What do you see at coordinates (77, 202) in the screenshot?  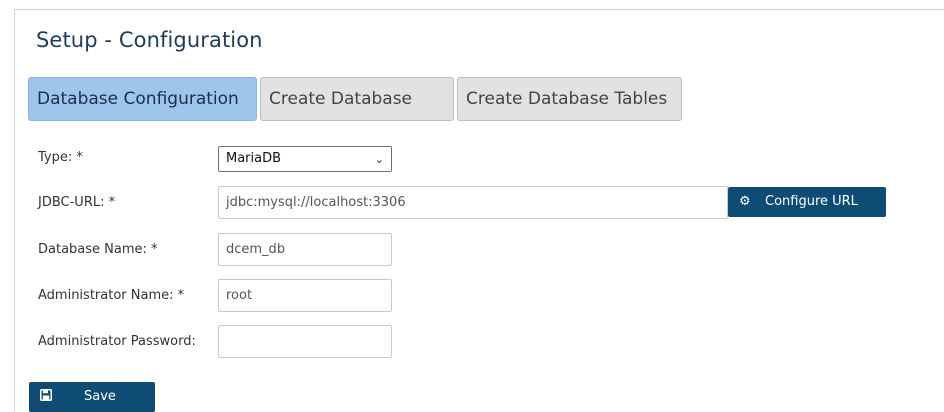 I see `jdbc-url-label: JDBC-URL: *` at bounding box center [77, 202].